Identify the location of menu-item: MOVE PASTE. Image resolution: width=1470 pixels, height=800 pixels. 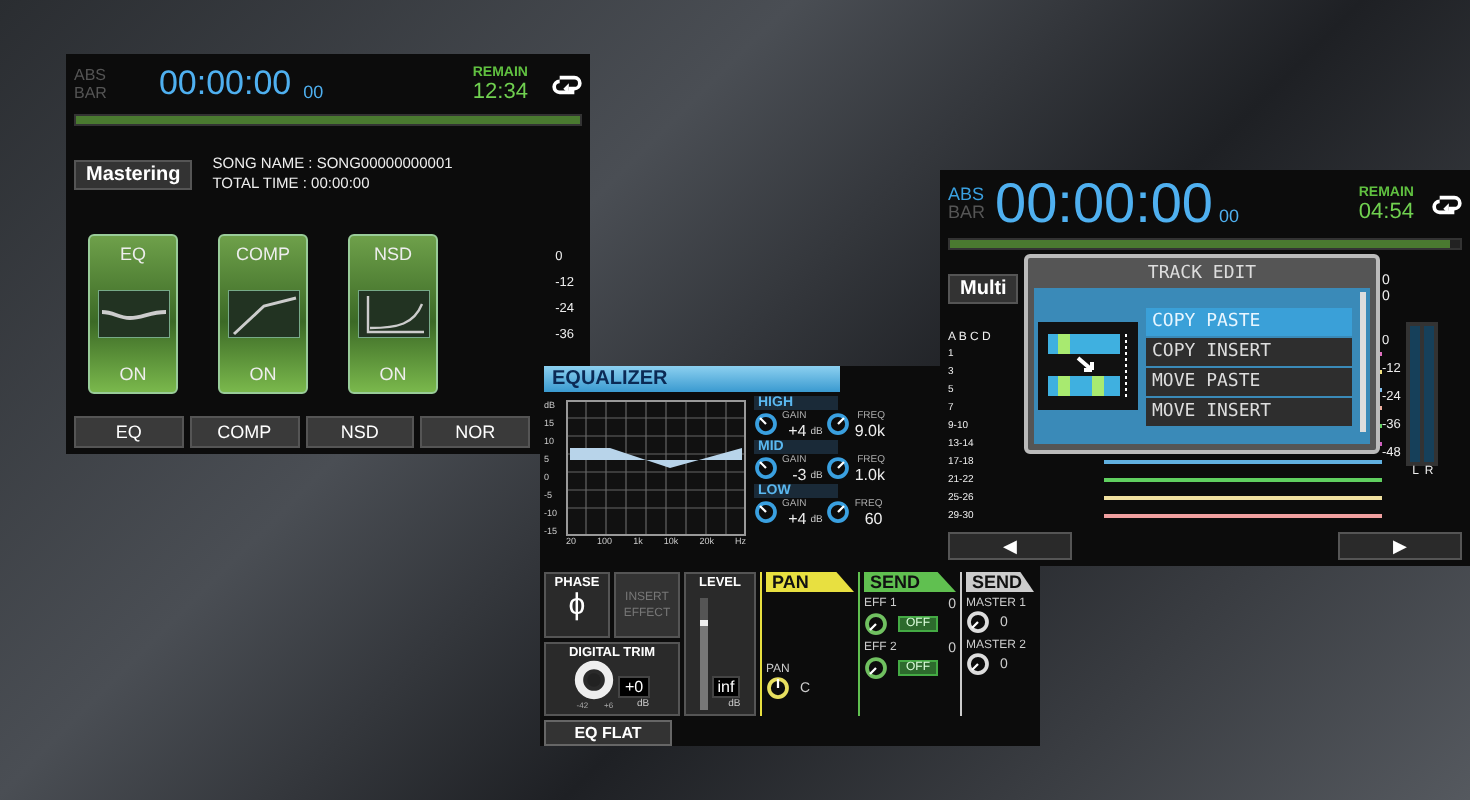
(1249, 381).